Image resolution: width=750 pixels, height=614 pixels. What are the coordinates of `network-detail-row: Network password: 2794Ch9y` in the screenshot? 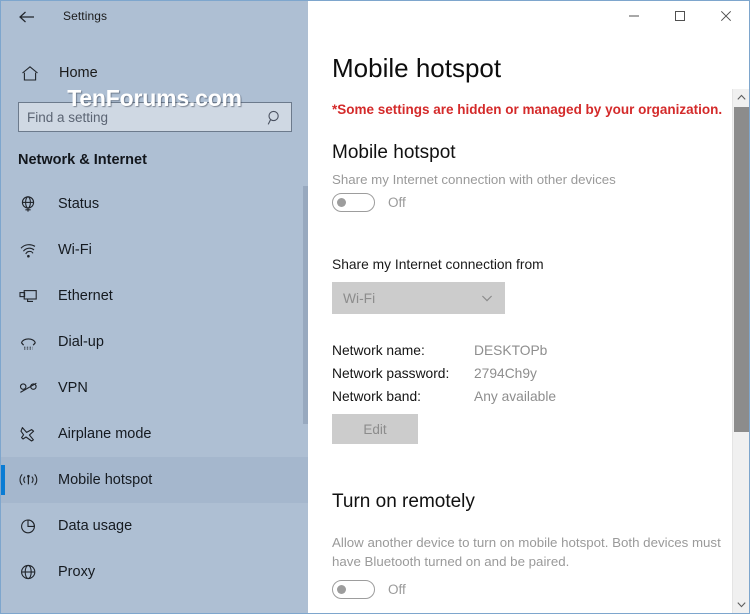 It's located at (444, 373).